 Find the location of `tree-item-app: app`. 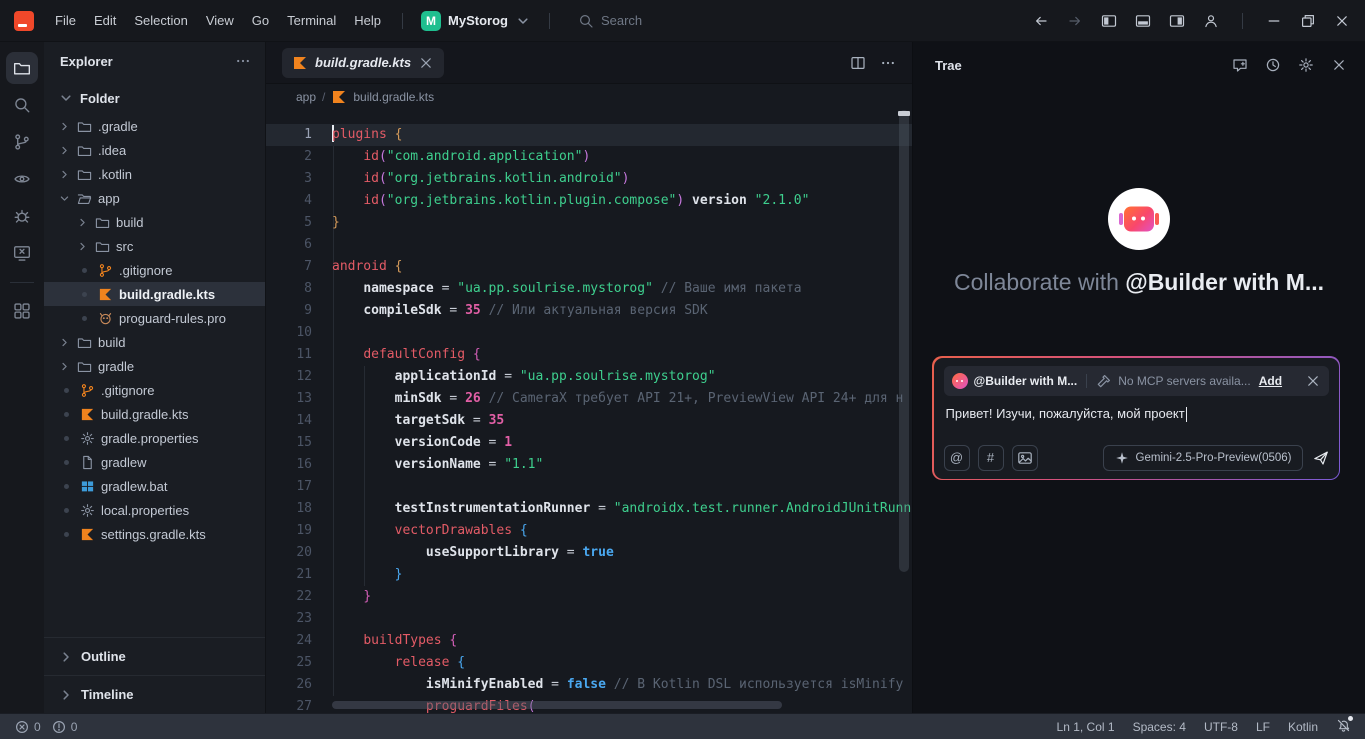

tree-item-app: app is located at coordinates (154, 198).